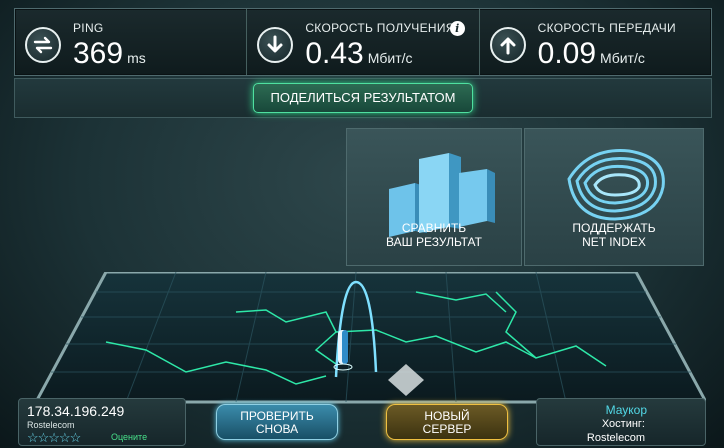 This screenshot has width=724, height=448. Describe the element at coordinates (390, 58) in the screenshot. I see `download-unit: Мбит/с` at that location.